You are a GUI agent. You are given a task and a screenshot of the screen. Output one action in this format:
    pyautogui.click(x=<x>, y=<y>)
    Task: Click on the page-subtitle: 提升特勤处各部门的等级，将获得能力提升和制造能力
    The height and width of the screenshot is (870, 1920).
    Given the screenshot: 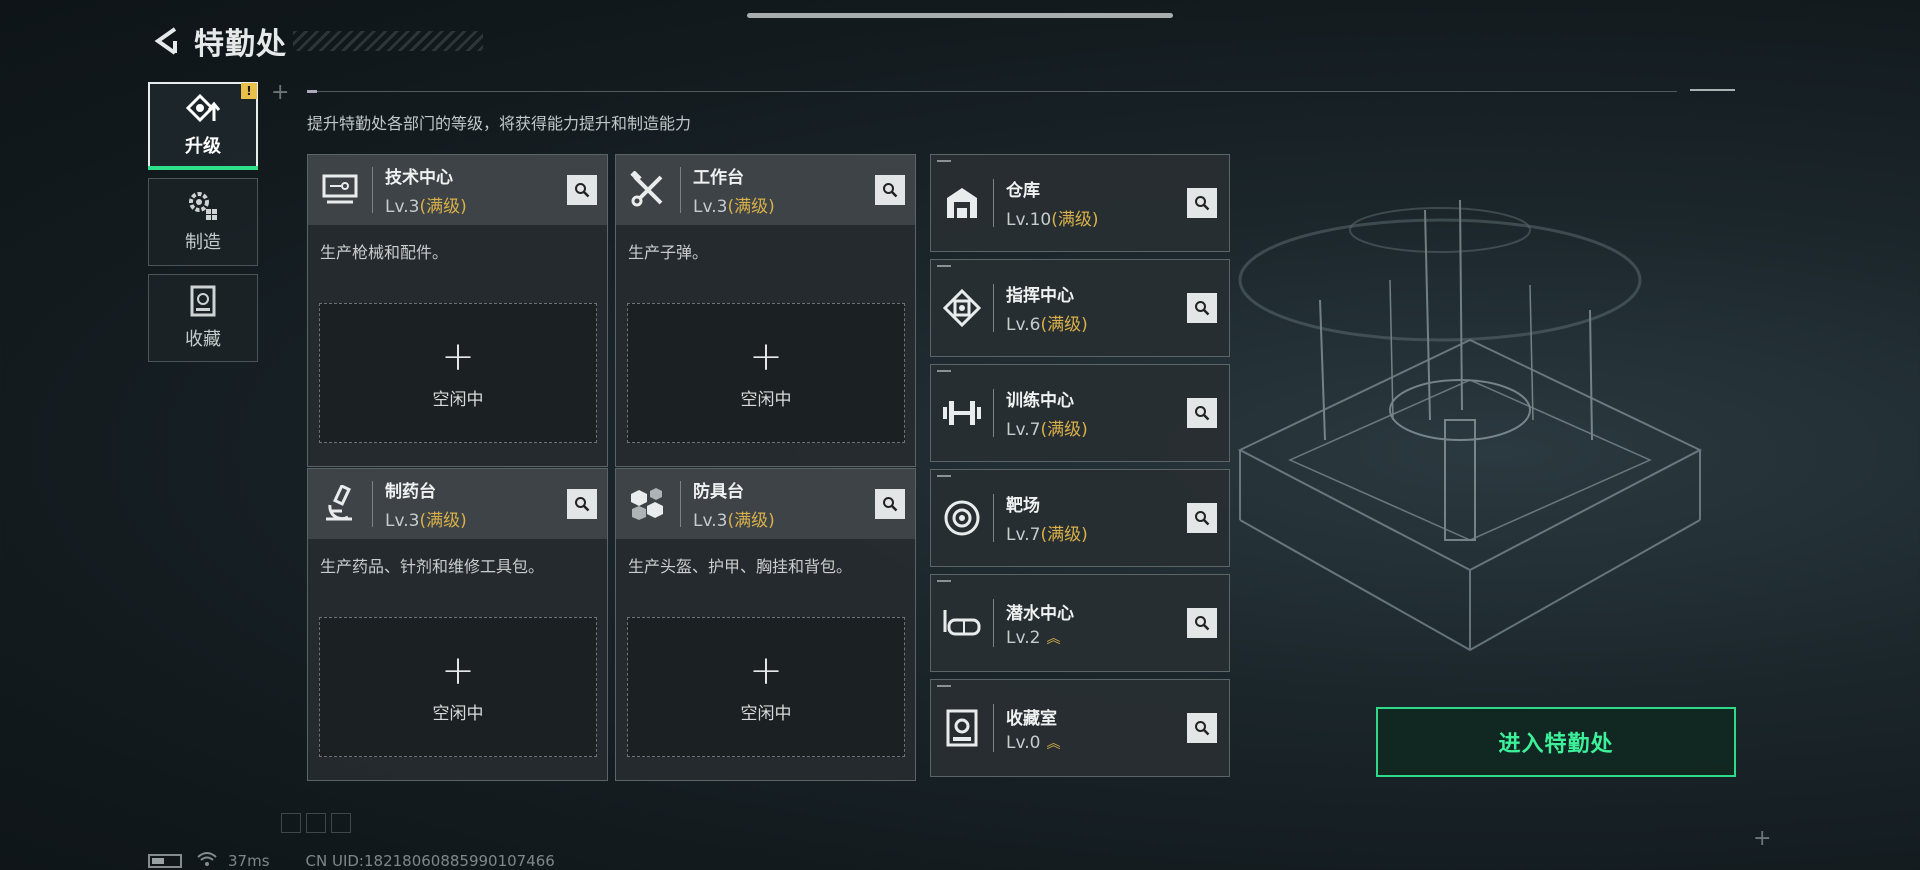 What is the action you would take?
    pyautogui.click(x=499, y=123)
    